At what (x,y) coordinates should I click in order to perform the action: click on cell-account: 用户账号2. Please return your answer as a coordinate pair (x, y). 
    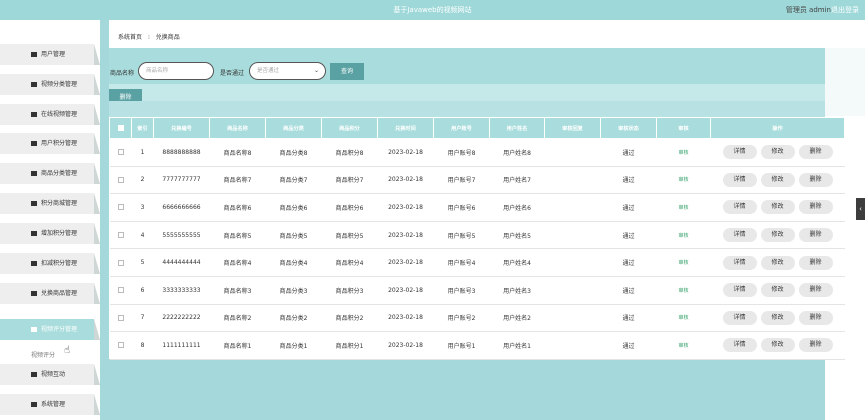
    Looking at the image, I should click on (461, 318).